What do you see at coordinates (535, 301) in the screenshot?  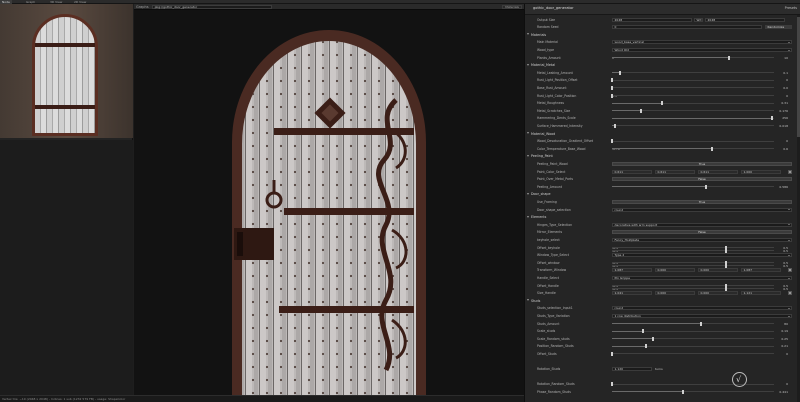 I see `section-header-studs: Studs` at bounding box center [535, 301].